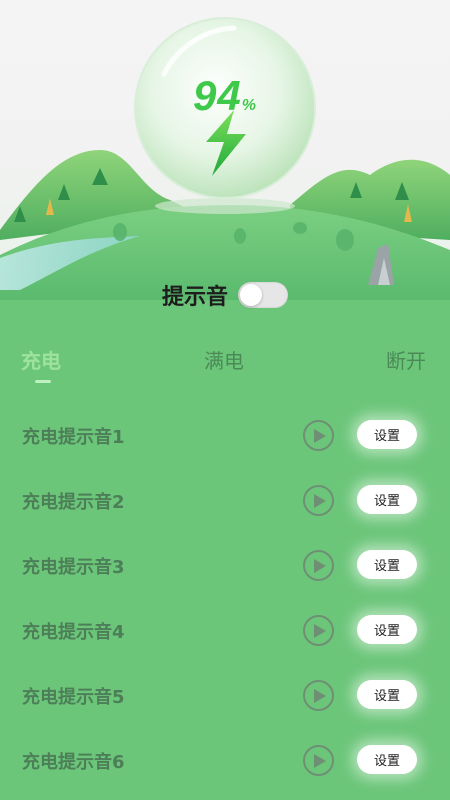 The image size is (450, 800). I want to click on list-item: 充电提示音3 设置, so click(225, 567).